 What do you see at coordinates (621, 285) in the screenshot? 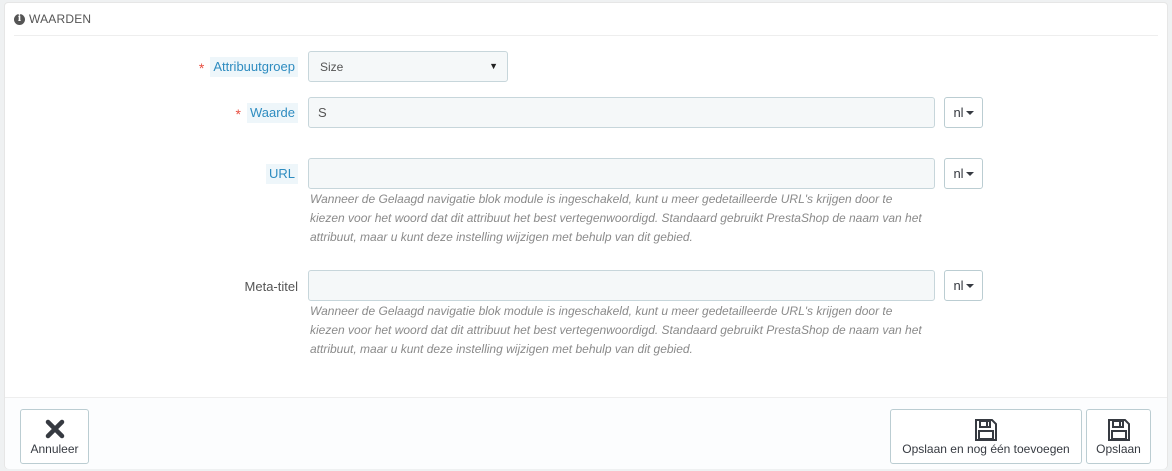
I see `meta-title-input` at bounding box center [621, 285].